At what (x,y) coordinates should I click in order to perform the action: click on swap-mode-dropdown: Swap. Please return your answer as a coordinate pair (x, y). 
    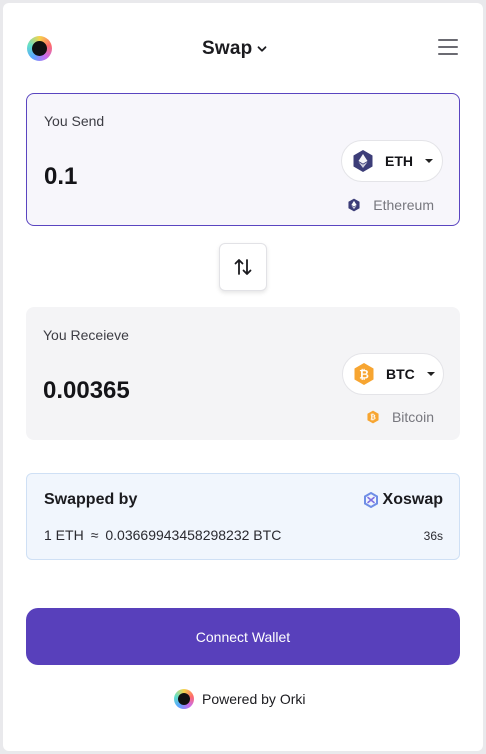
    Looking at the image, I should click on (235, 49).